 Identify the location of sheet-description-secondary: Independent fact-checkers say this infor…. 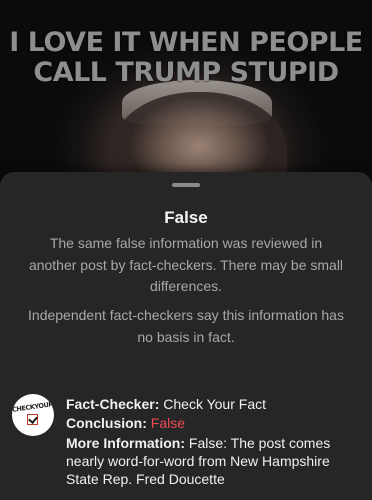
(186, 326).